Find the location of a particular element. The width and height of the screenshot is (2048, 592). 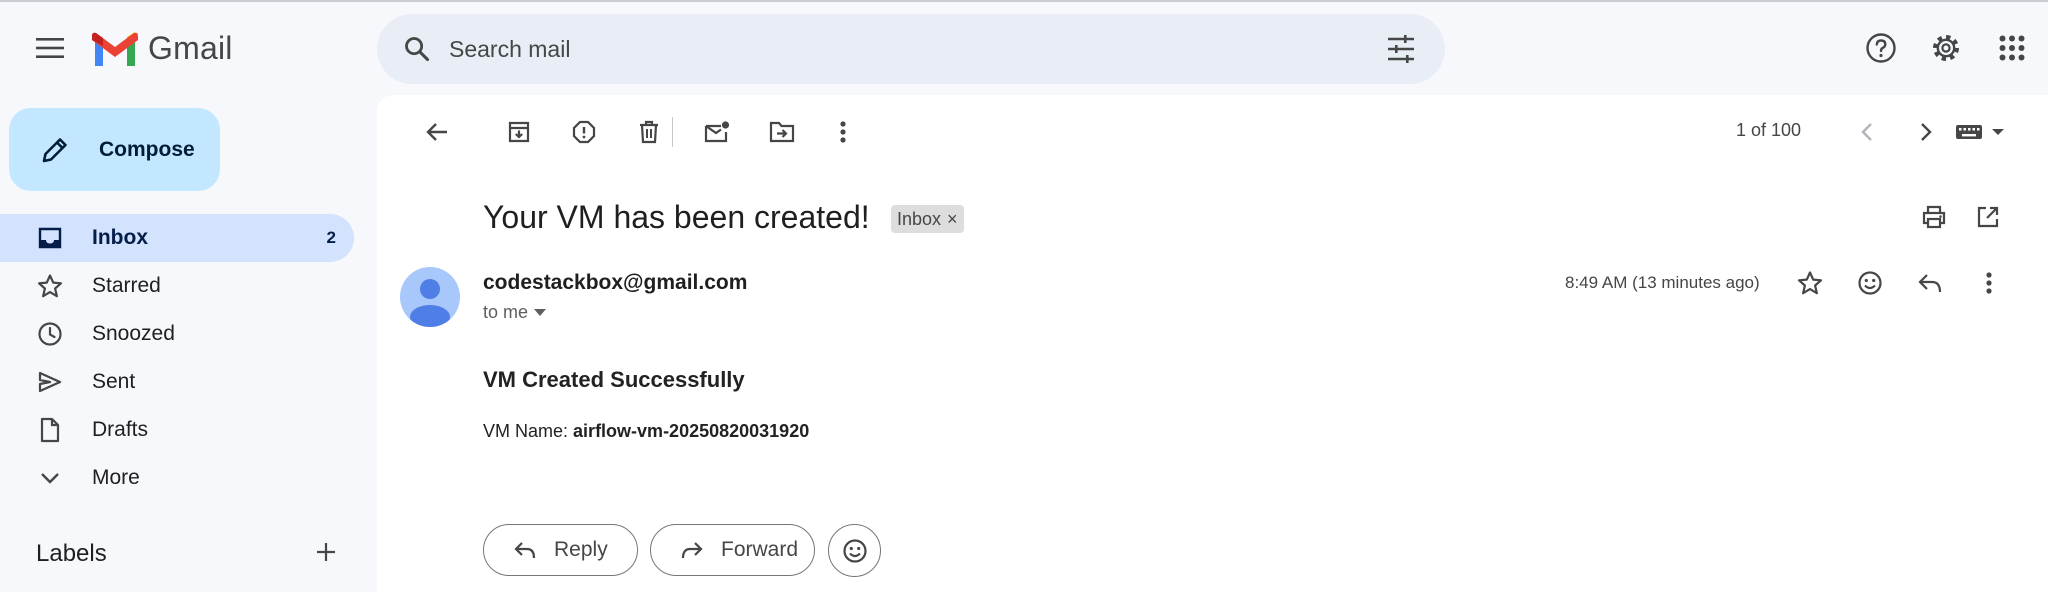

forward-arrow-icon is located at coordinates (692, 550).